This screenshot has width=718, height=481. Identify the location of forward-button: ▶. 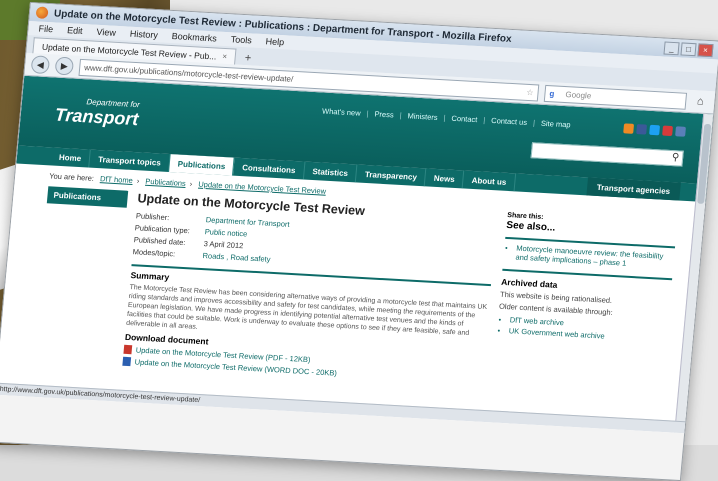
(64, 66).